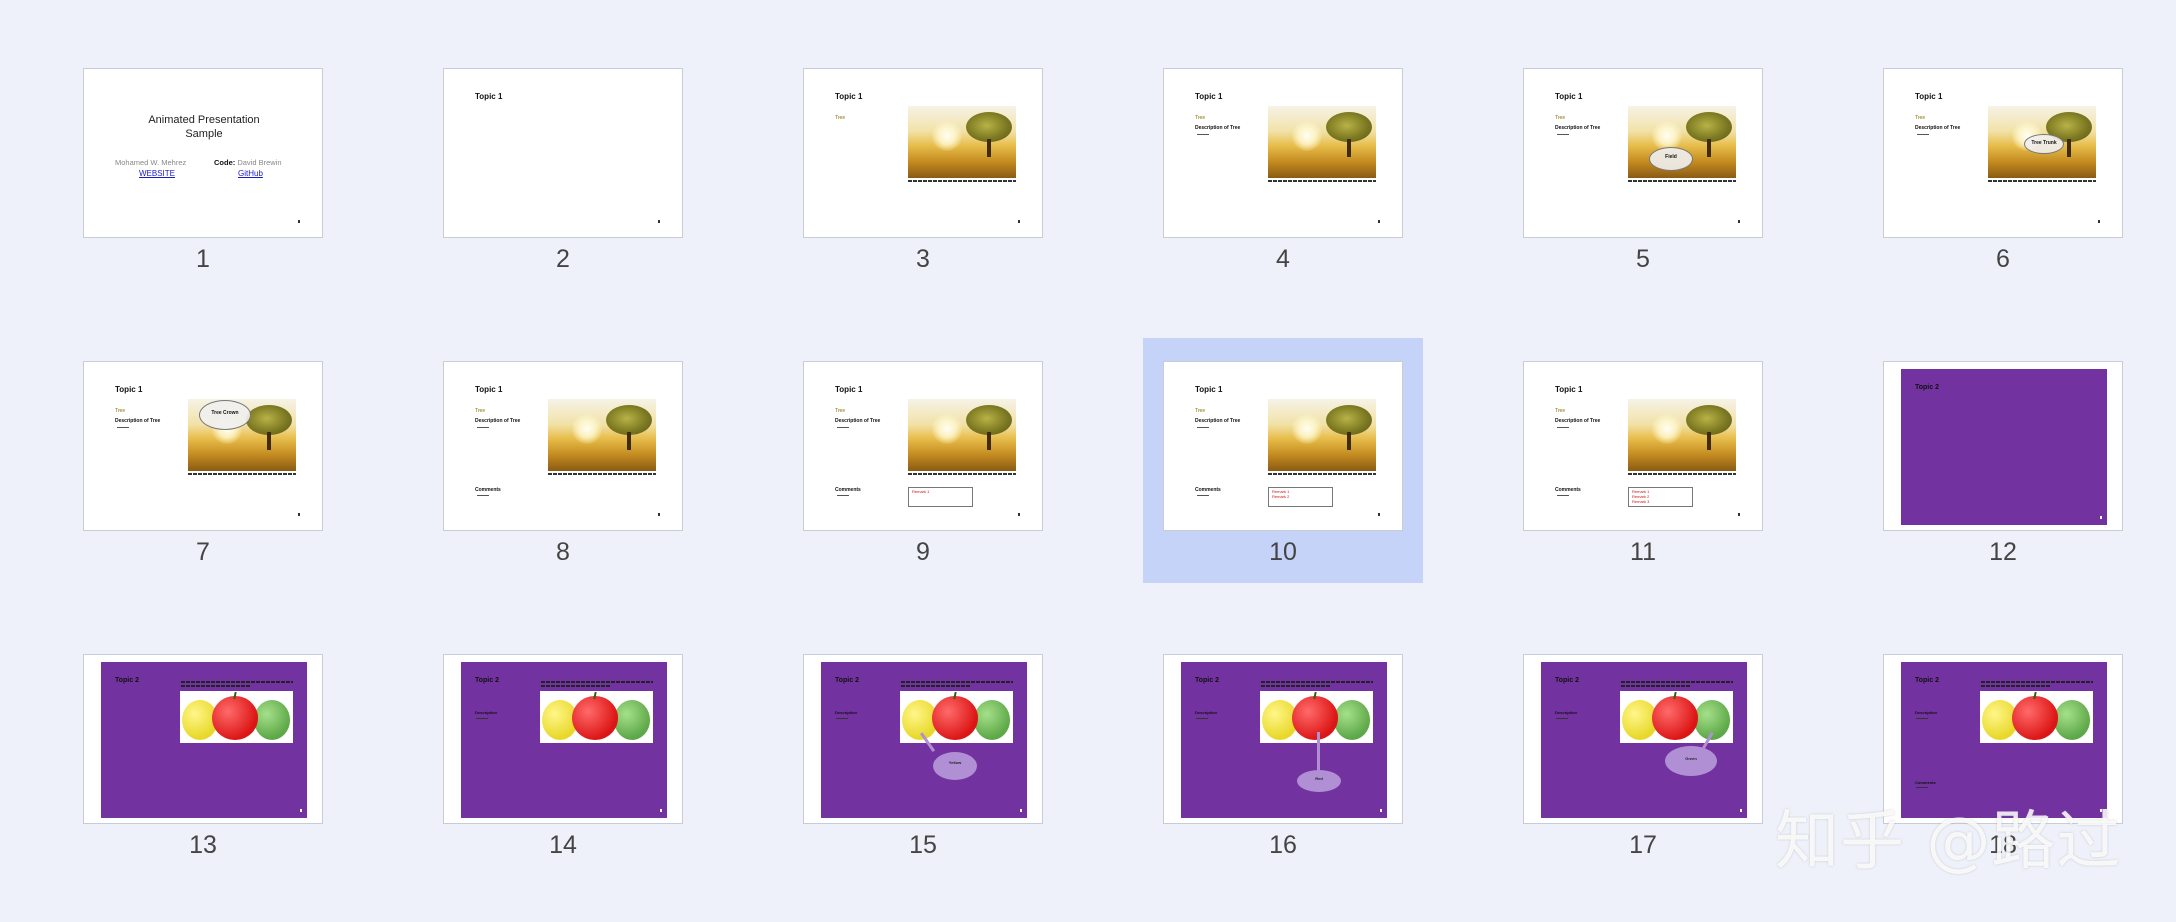  Describe the element at coordinates (1319, 778) in the screenshot. I see `callout-label: Red` at that location.